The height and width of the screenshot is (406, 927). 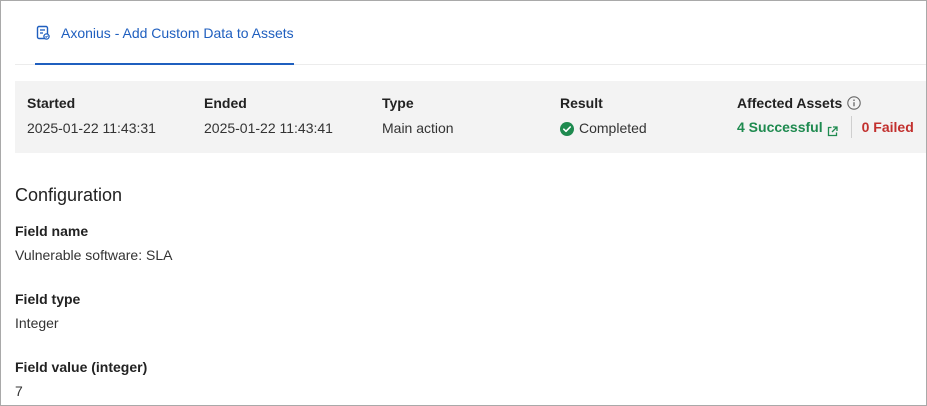 What do you see at coordinates (418, 128) in the screenshot?
I see `type-value: Main action` at bounding box center [418, 128].